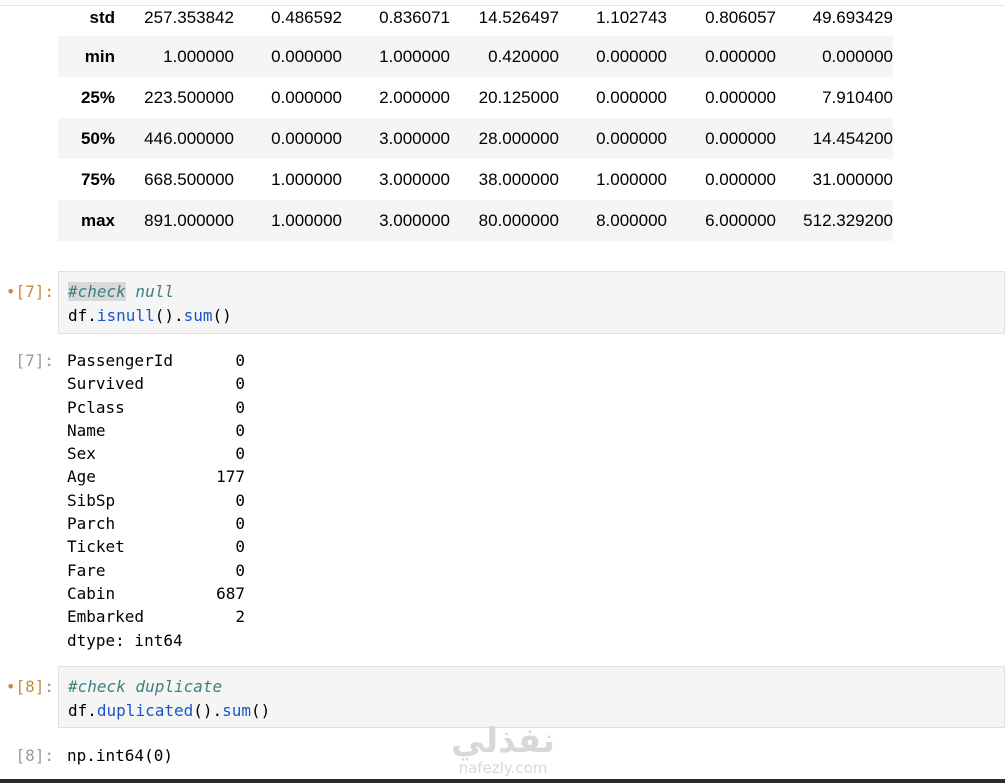 This screenshot has height=783, width=1005. I want to click on list-item: Sex 0, so click(156, 453).